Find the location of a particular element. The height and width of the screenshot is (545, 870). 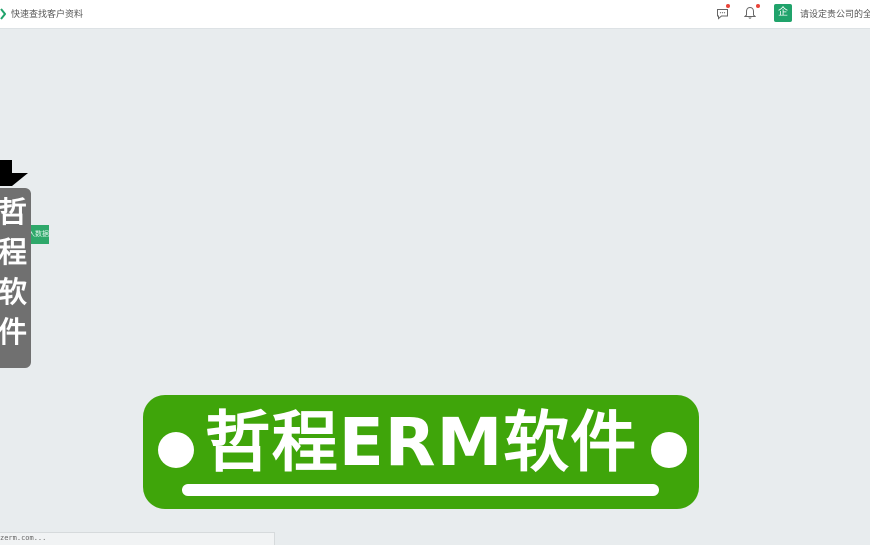

down-arrow-icon is located at coordinates (14, 173).